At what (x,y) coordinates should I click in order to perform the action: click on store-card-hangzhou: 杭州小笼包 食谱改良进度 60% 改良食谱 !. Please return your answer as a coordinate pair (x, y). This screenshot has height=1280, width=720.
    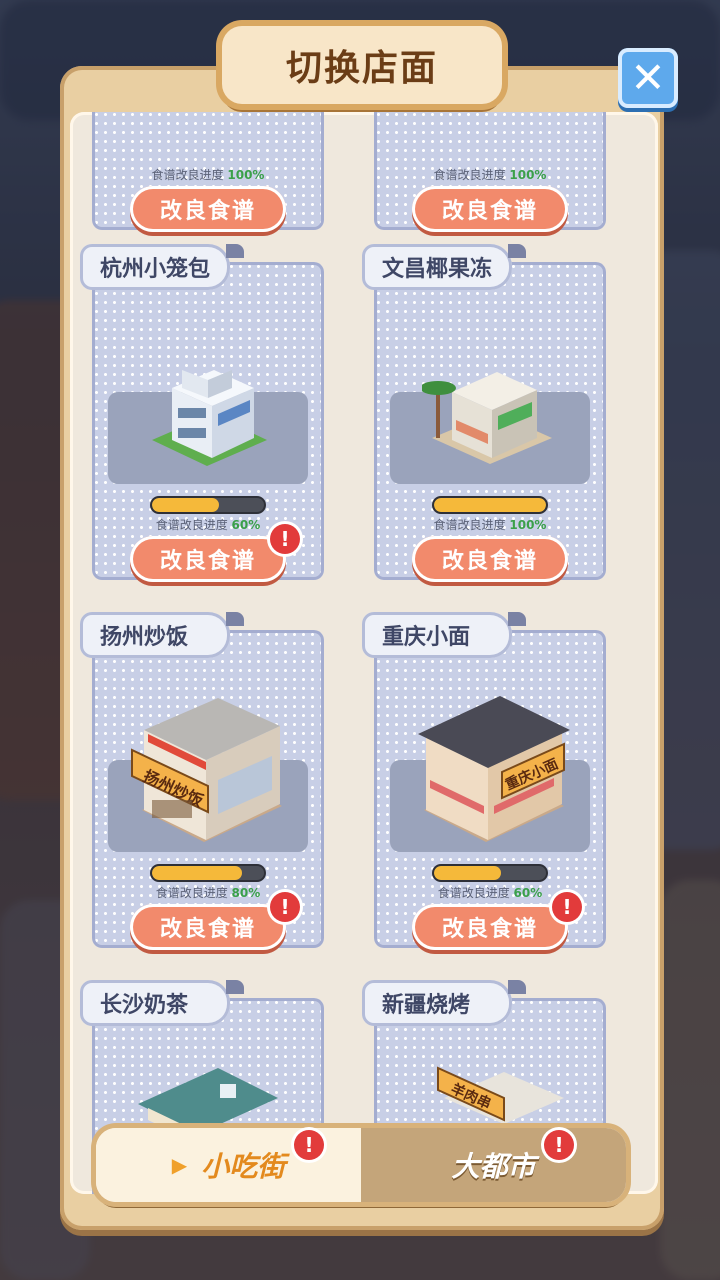
    Looking at the image, I should click on (202, 413).